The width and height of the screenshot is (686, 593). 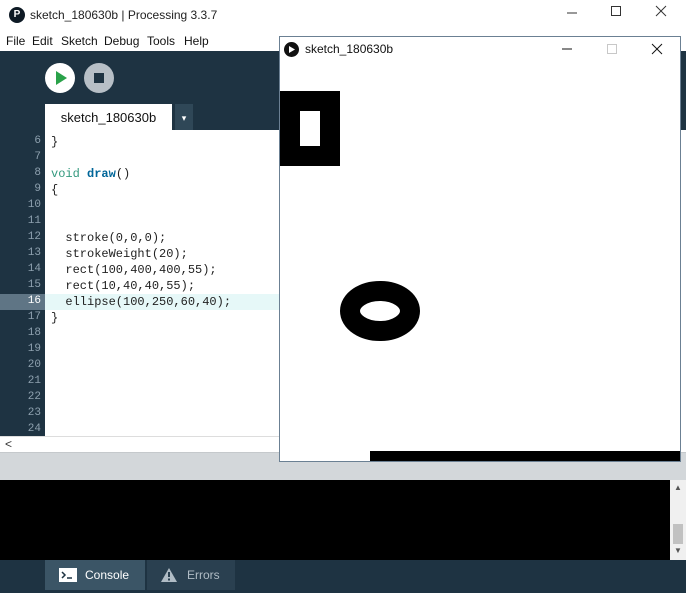 What do you see at coordinates (678, 534) in the screenshot?
I see `scrollbar-thumb` at bounding box center [678, 534].